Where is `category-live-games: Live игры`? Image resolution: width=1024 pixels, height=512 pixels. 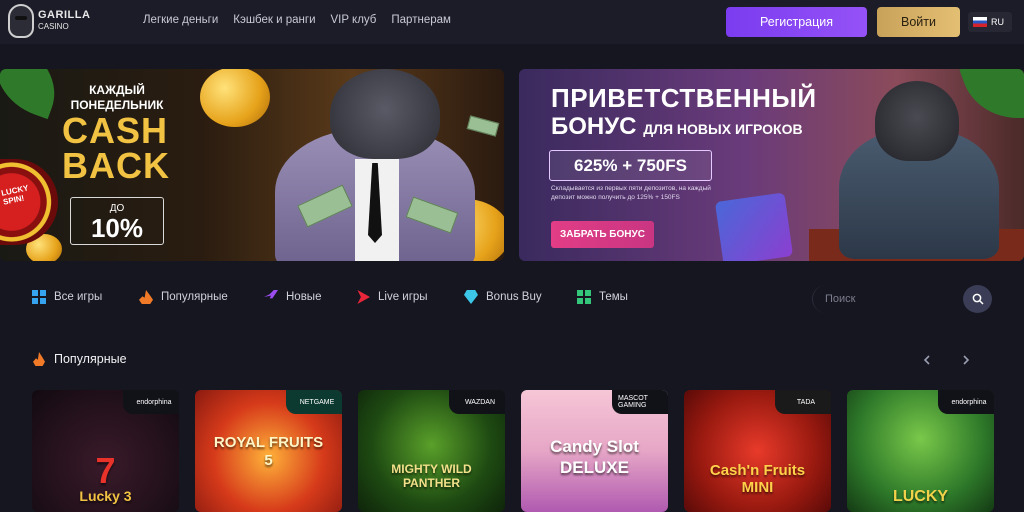 category-live-games: Live игры is located at coordinates (392, 297).